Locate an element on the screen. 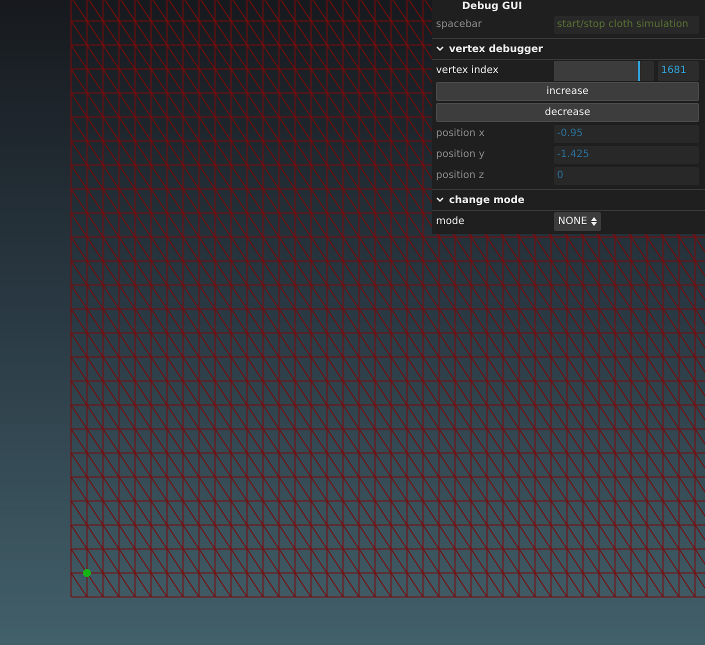 Image resolution: width=705 pixels, height=645 pixels. action-button: increase is located at coordinates (567, 91).